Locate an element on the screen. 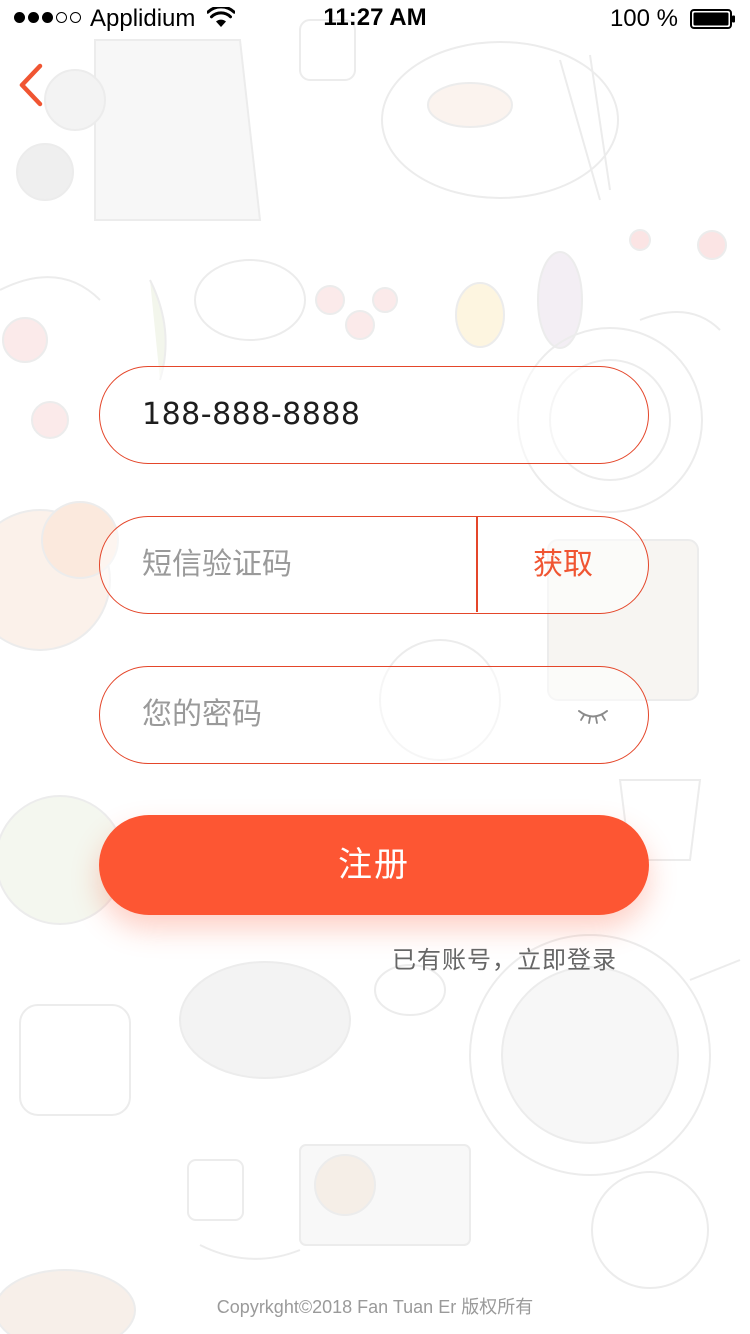 Image resolution: width=750 pixels, height=1334 pixels. eye-closed-icon is located at coordinates (593, 715).